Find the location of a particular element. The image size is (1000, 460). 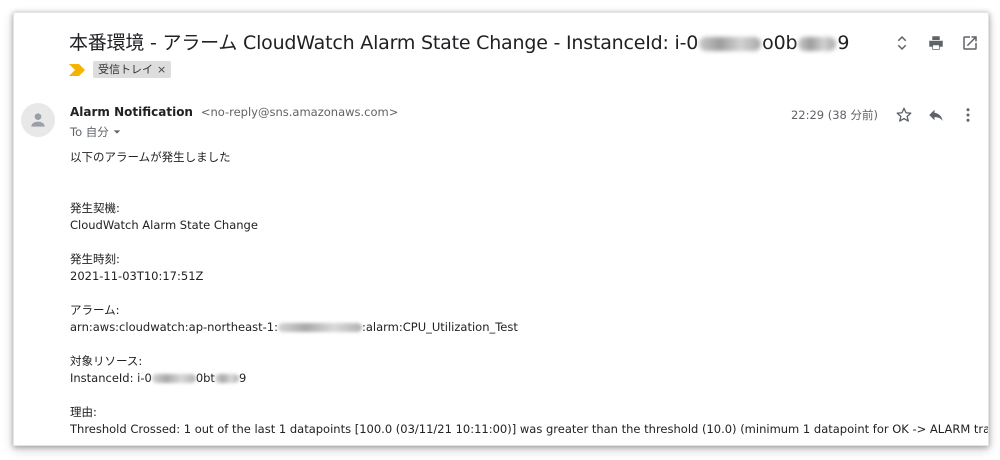

label-row: 受信トレイ × is located at coordinates (120, 69).